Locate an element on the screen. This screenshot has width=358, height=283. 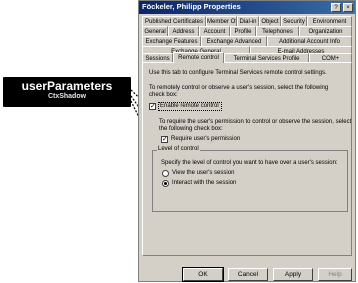
enable-remote-control-checkbox: ✓ is located at coordinates (152, 106).